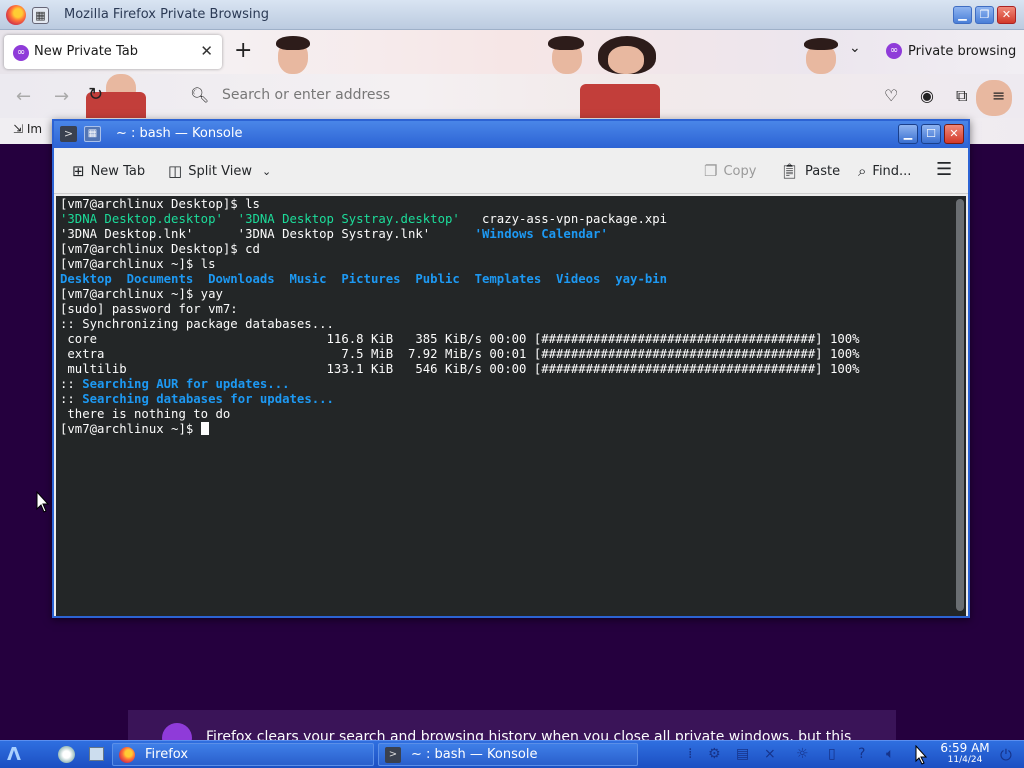  I want to click on menu-icon: ≡, so click(998, 95).